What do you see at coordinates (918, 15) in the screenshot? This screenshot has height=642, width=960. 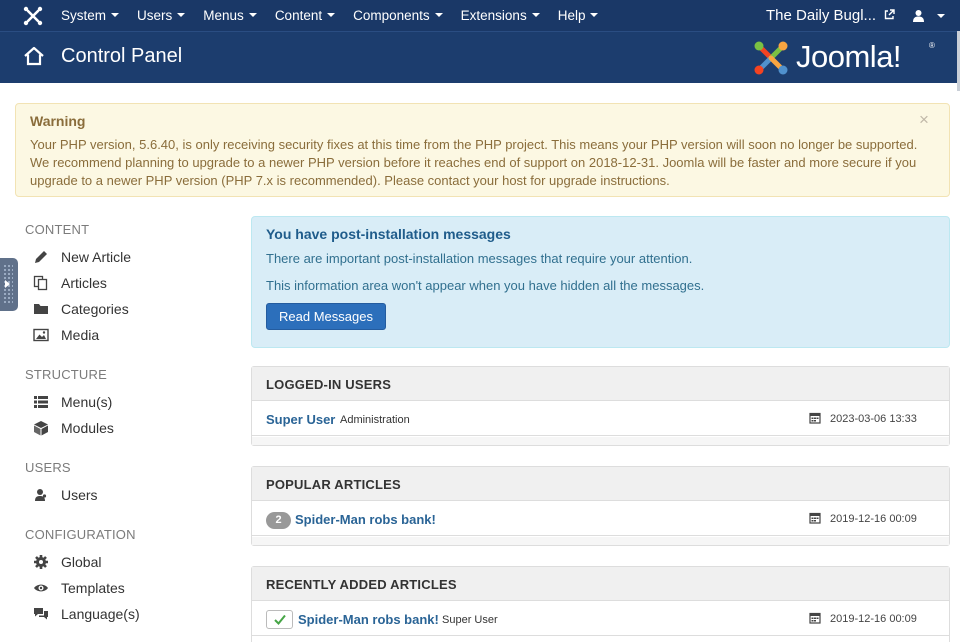 I see `user-icon` at bounding box center [918, 15].